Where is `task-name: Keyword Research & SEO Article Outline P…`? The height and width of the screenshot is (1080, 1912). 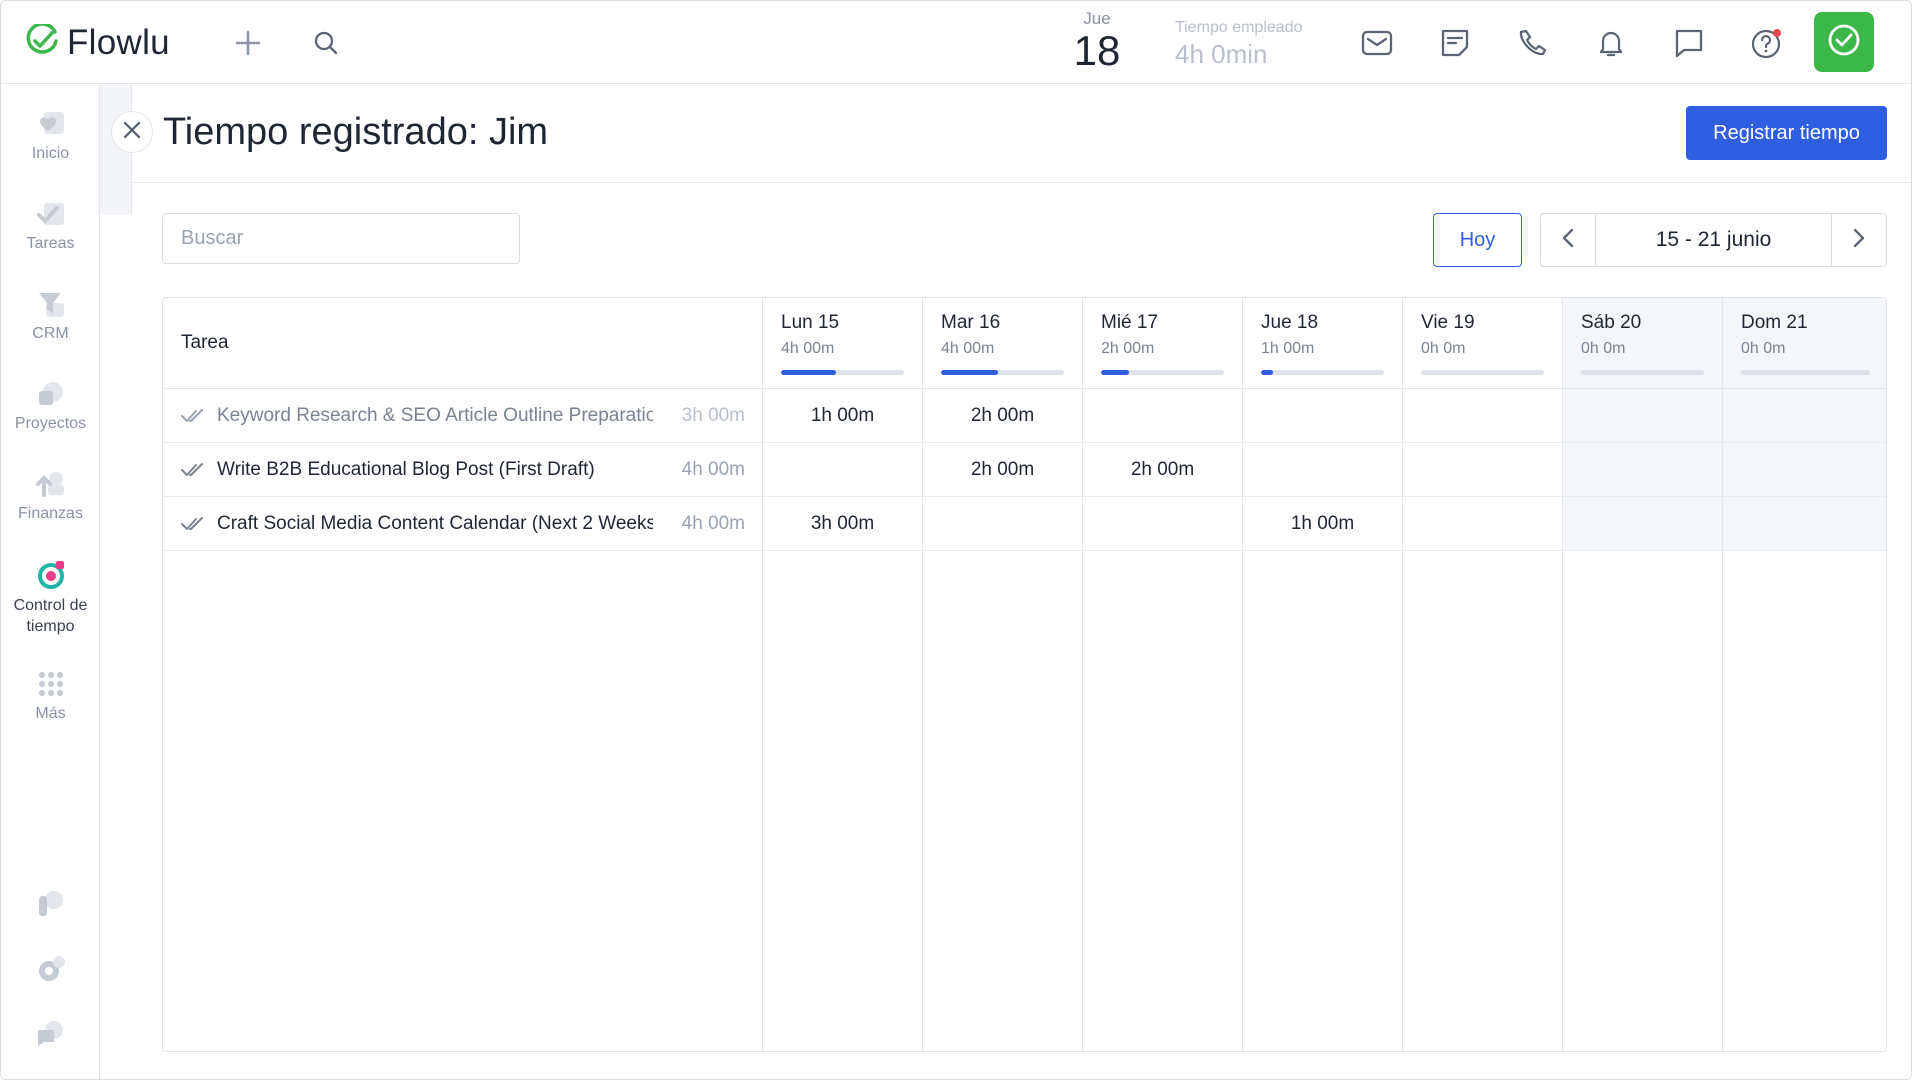
task-name: Keyword Research & SEO Article Outline P… is located at coordinates (435, 416).